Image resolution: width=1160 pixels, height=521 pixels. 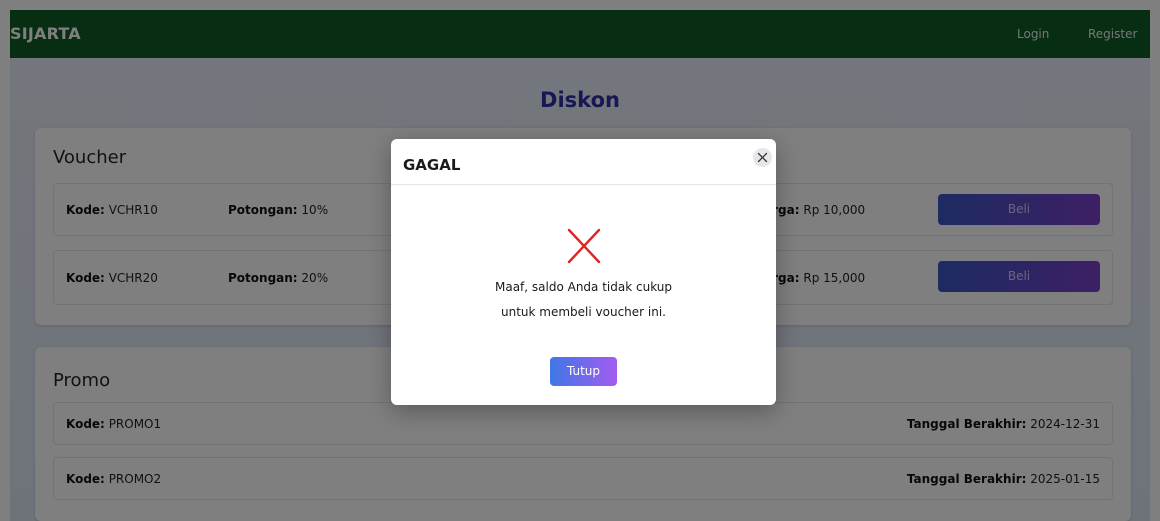 What do you see at coordinates (584, 246) in the screenshot?
I see `error-x-icon` at bounding box center [584, 246].